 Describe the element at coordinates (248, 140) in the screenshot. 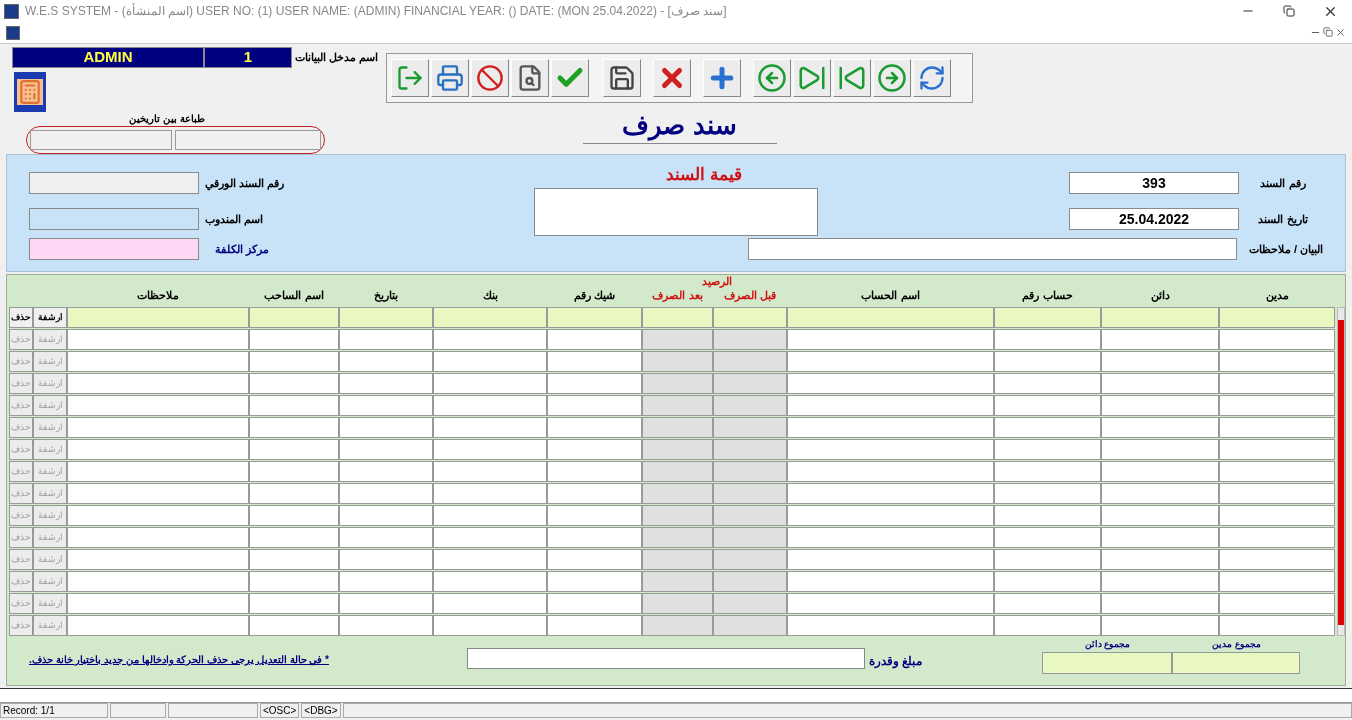

I see `to-date-field` at that location.